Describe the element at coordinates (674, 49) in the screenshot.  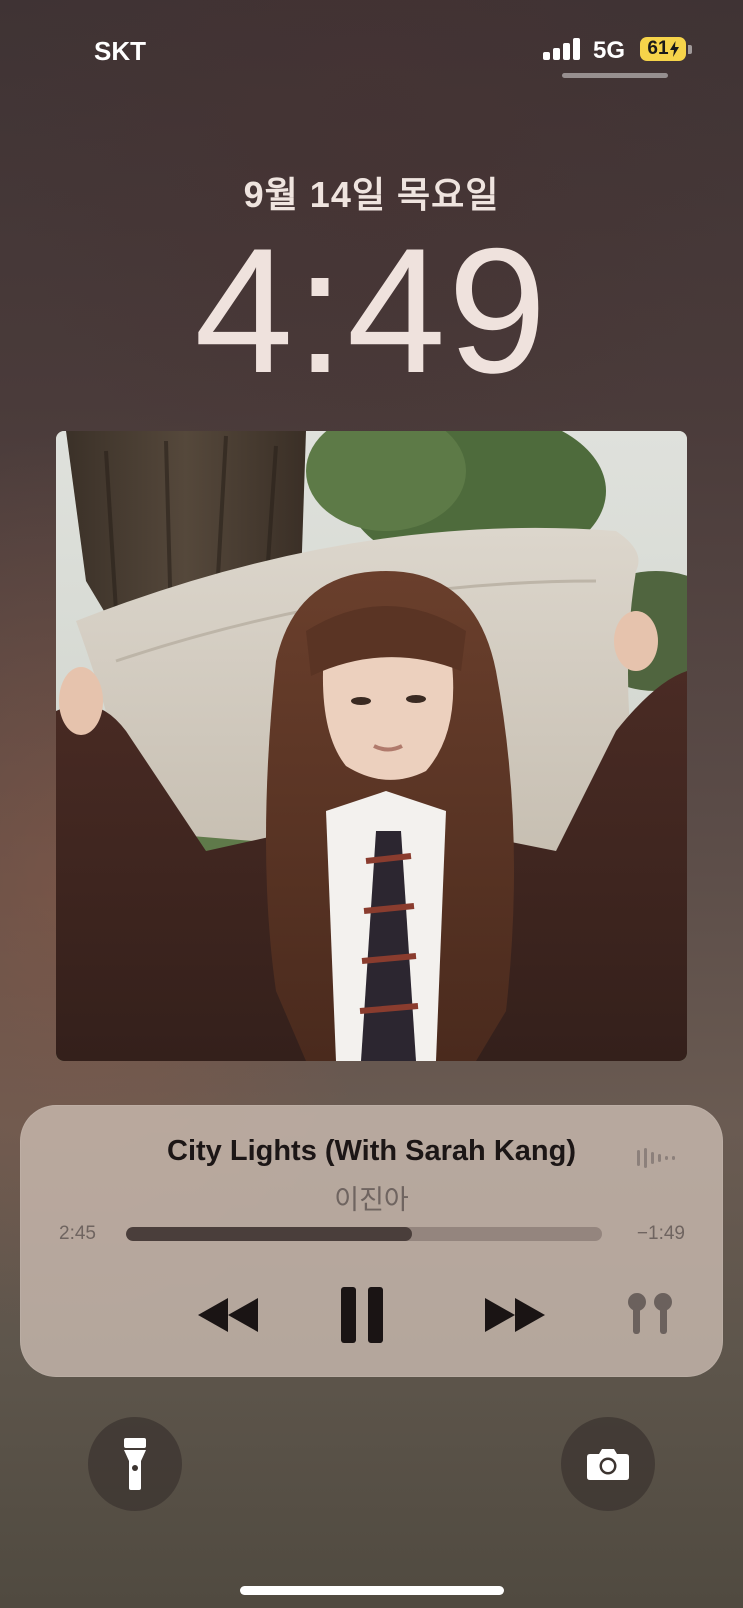
I see `charging-bolt-icon` at that location.